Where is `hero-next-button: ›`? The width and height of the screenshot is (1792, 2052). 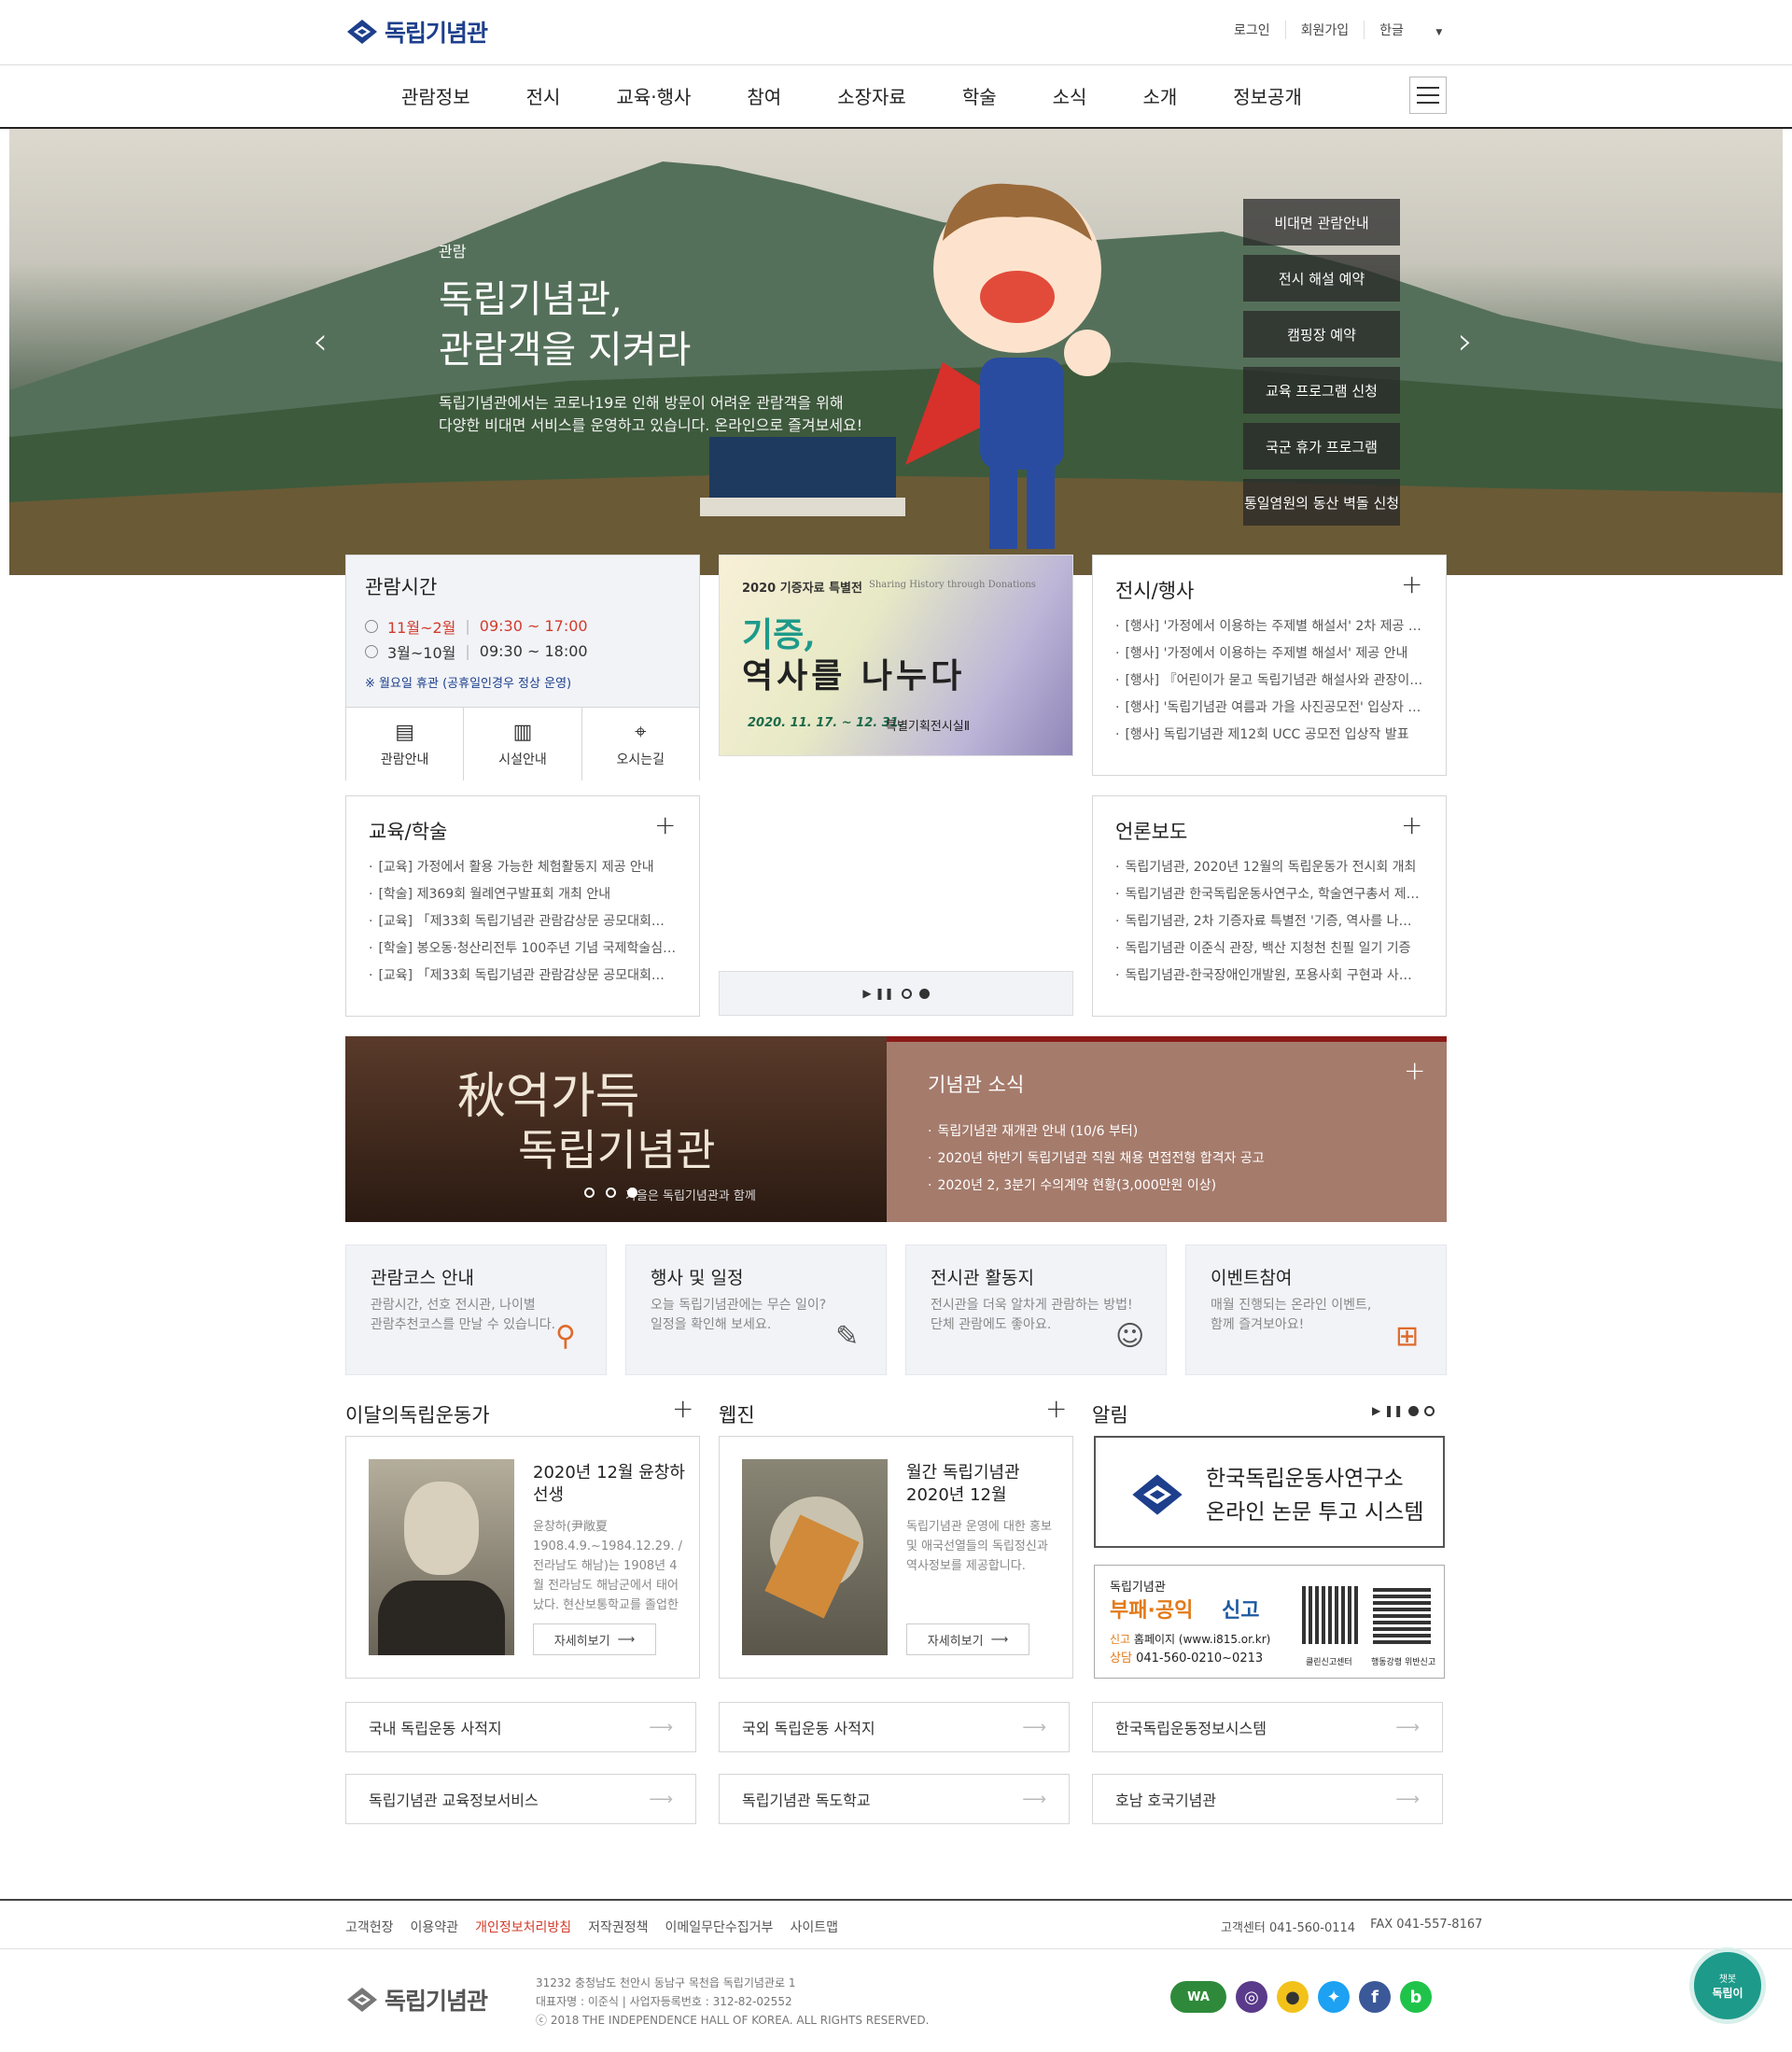
hero-next-button: › is located at coordinates (1465, 341).